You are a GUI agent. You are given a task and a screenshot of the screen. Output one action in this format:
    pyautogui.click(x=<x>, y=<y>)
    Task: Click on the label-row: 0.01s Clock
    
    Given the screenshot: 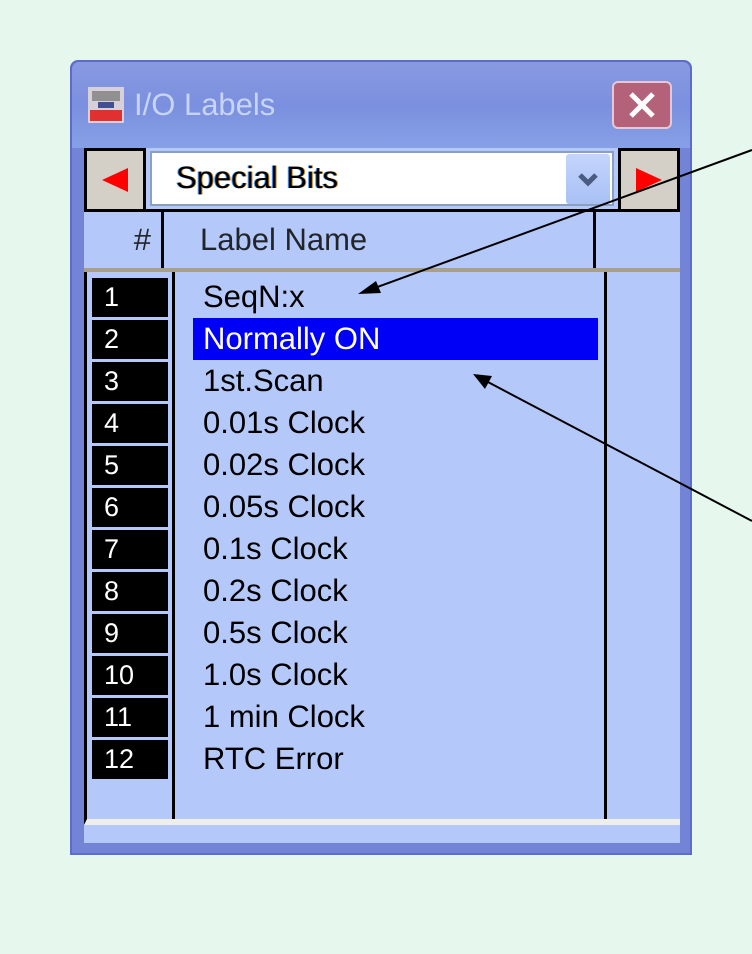 What is the action you would take?
    pyautogui.click(x=395, y=423)
    